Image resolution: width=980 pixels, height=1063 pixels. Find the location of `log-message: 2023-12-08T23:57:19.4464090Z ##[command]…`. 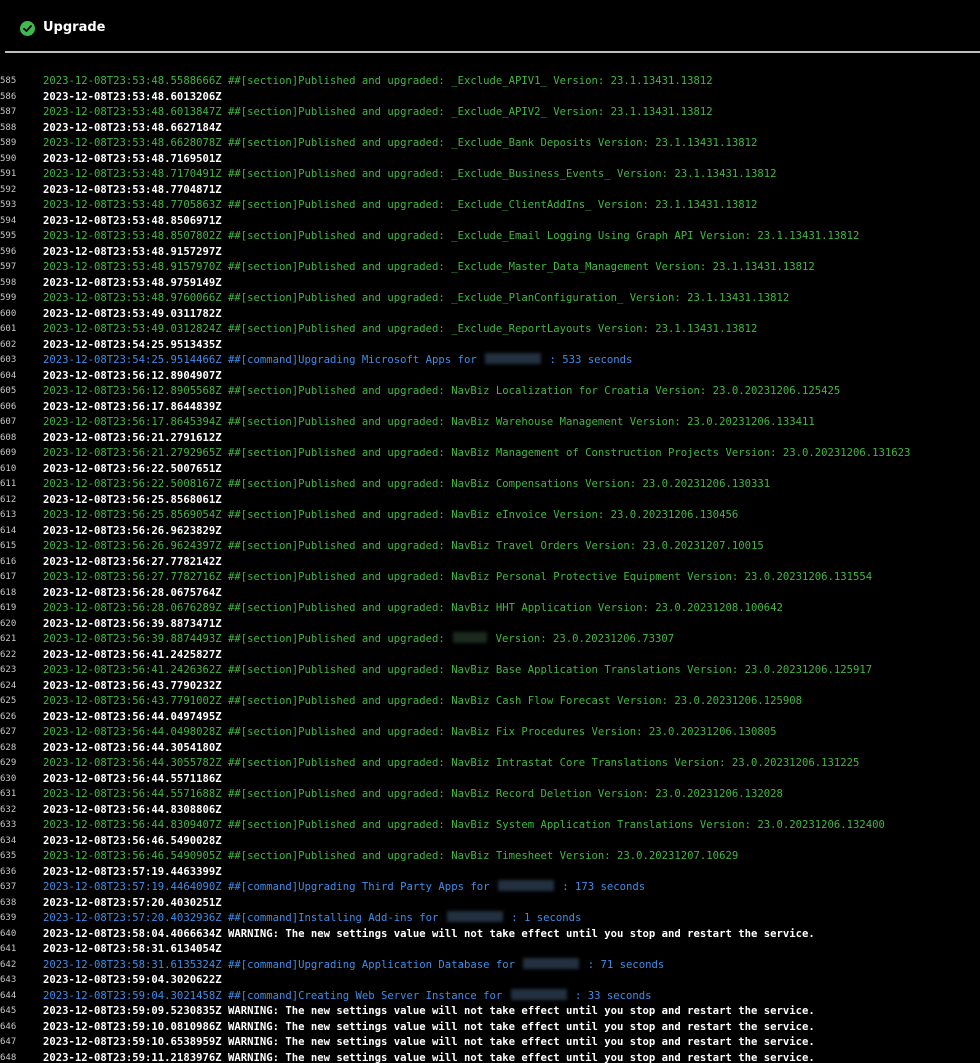

log-message: 2023-12-08T23:57:19.4464090Z ##[command]… is located at coordinates (266, 887).